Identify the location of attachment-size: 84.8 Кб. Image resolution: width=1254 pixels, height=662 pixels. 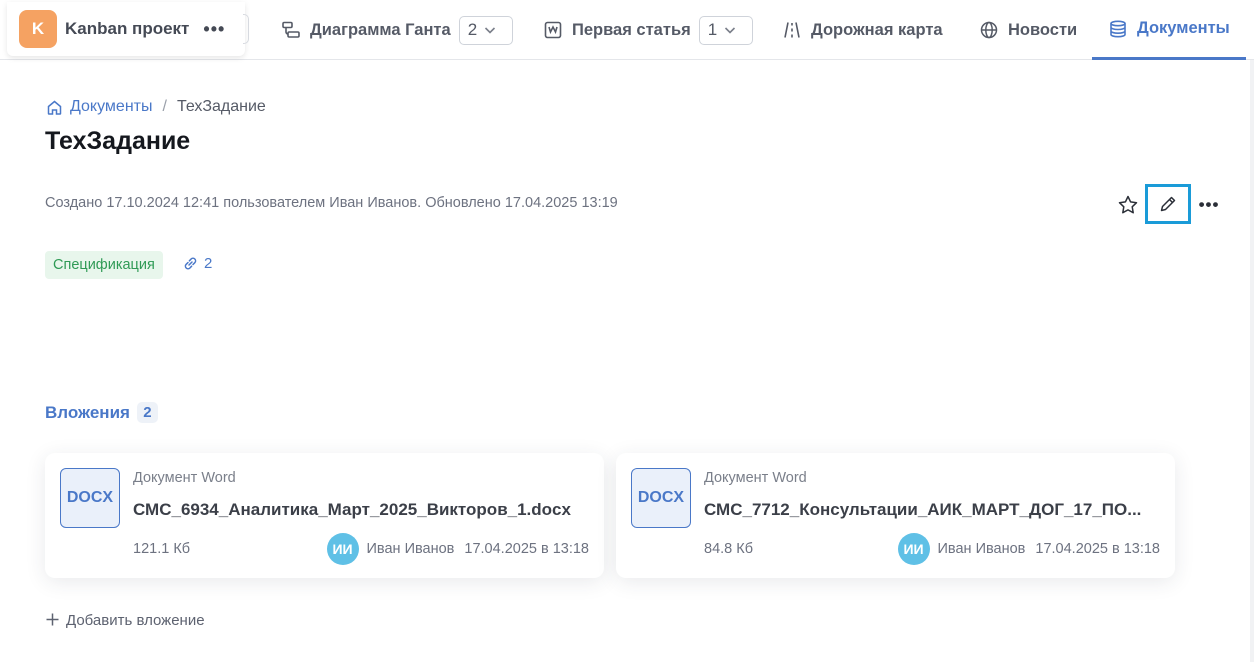
(729, 549).